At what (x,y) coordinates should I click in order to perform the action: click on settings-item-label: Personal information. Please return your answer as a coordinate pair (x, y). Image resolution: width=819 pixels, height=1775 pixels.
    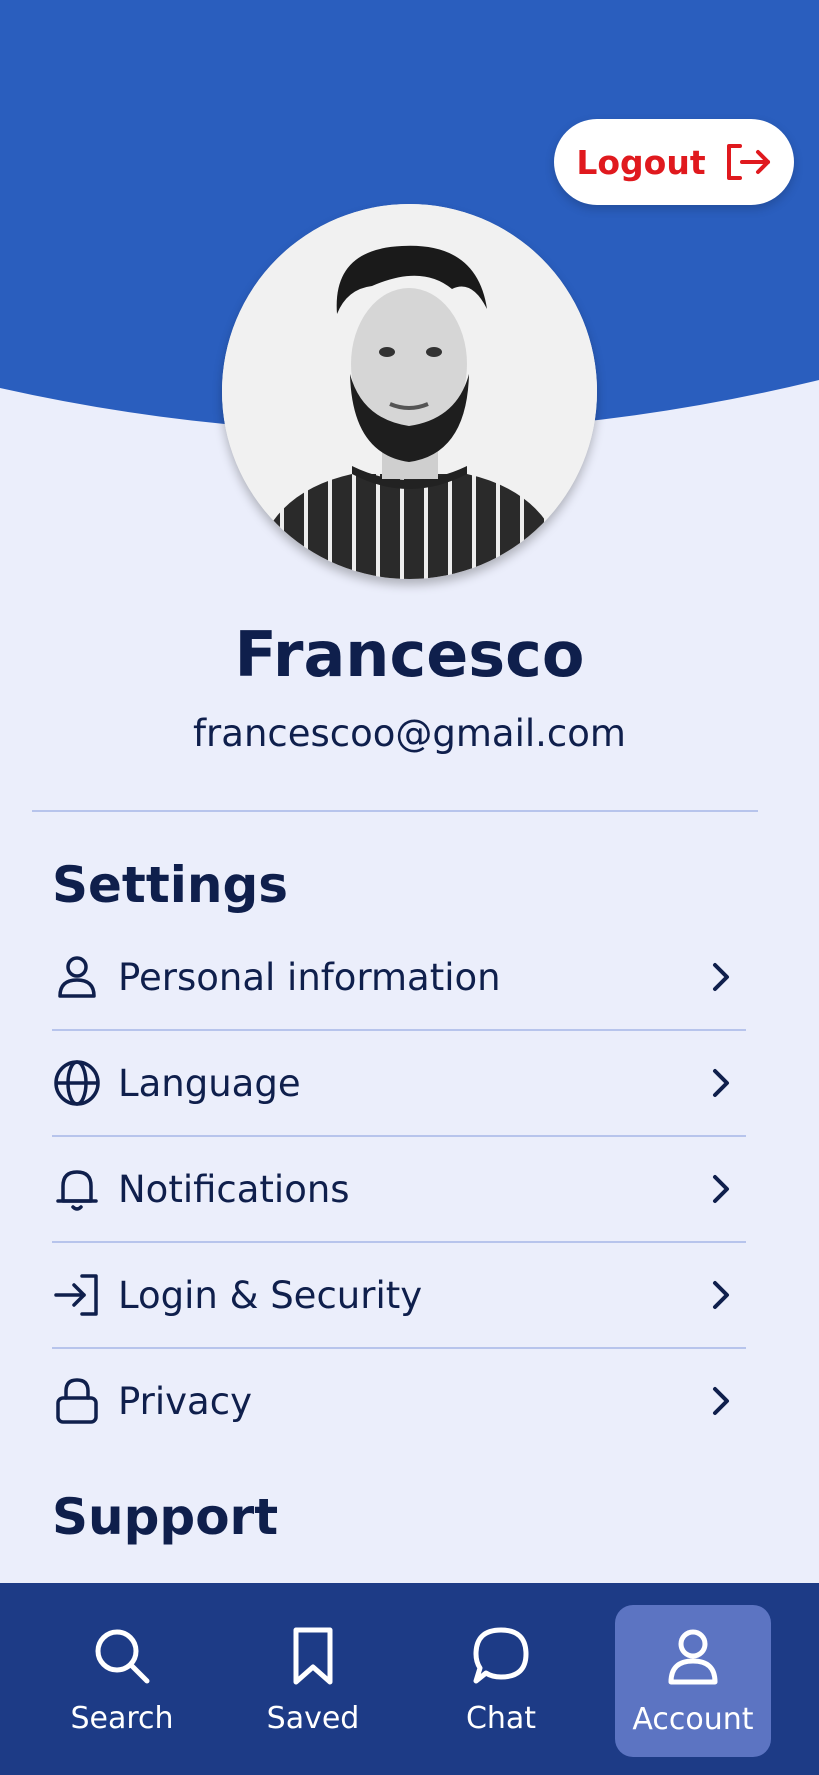
    Looking at the image, I should click on (309, 977).